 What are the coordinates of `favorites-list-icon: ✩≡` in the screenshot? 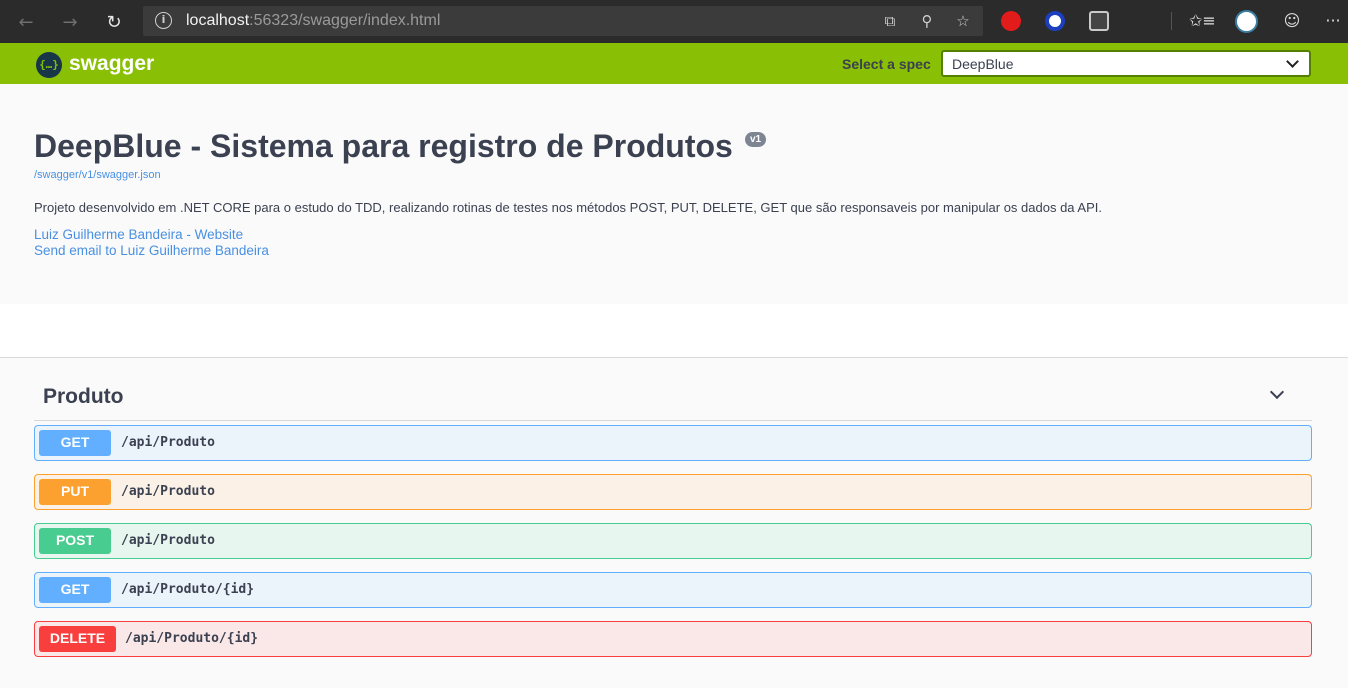 It's located at (1202, 21).